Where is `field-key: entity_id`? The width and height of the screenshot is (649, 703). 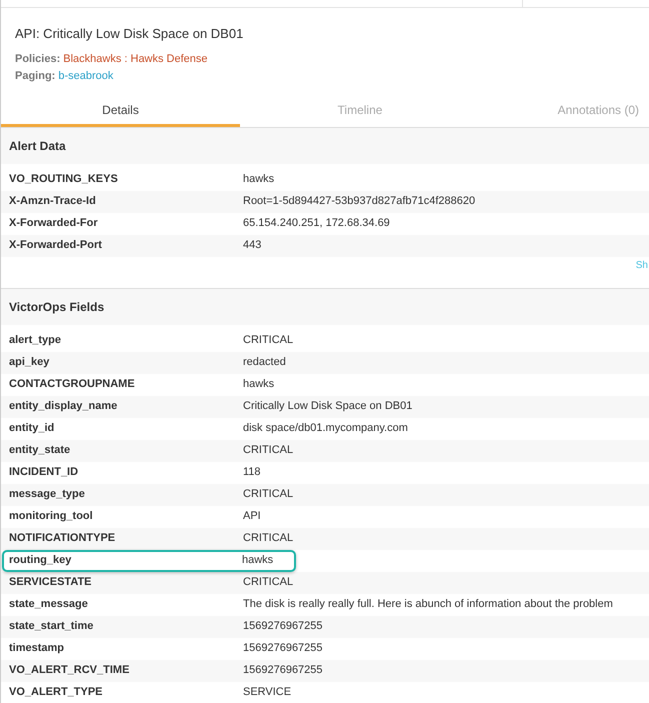
field-key: entity_id is located at coordinates (122, 428).